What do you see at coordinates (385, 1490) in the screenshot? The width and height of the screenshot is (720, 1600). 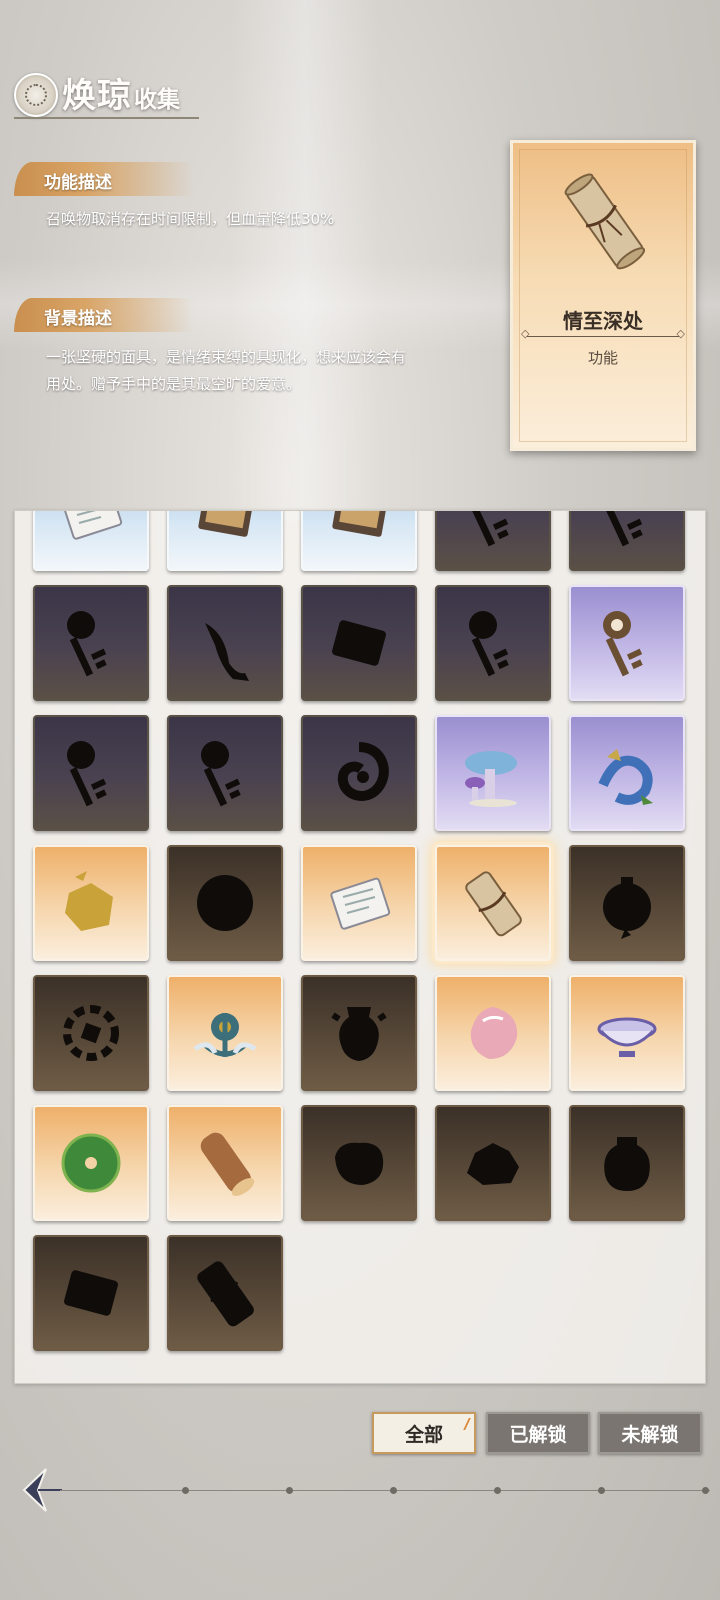 I see `bottom-divider` at bounding box center [385, 1490].